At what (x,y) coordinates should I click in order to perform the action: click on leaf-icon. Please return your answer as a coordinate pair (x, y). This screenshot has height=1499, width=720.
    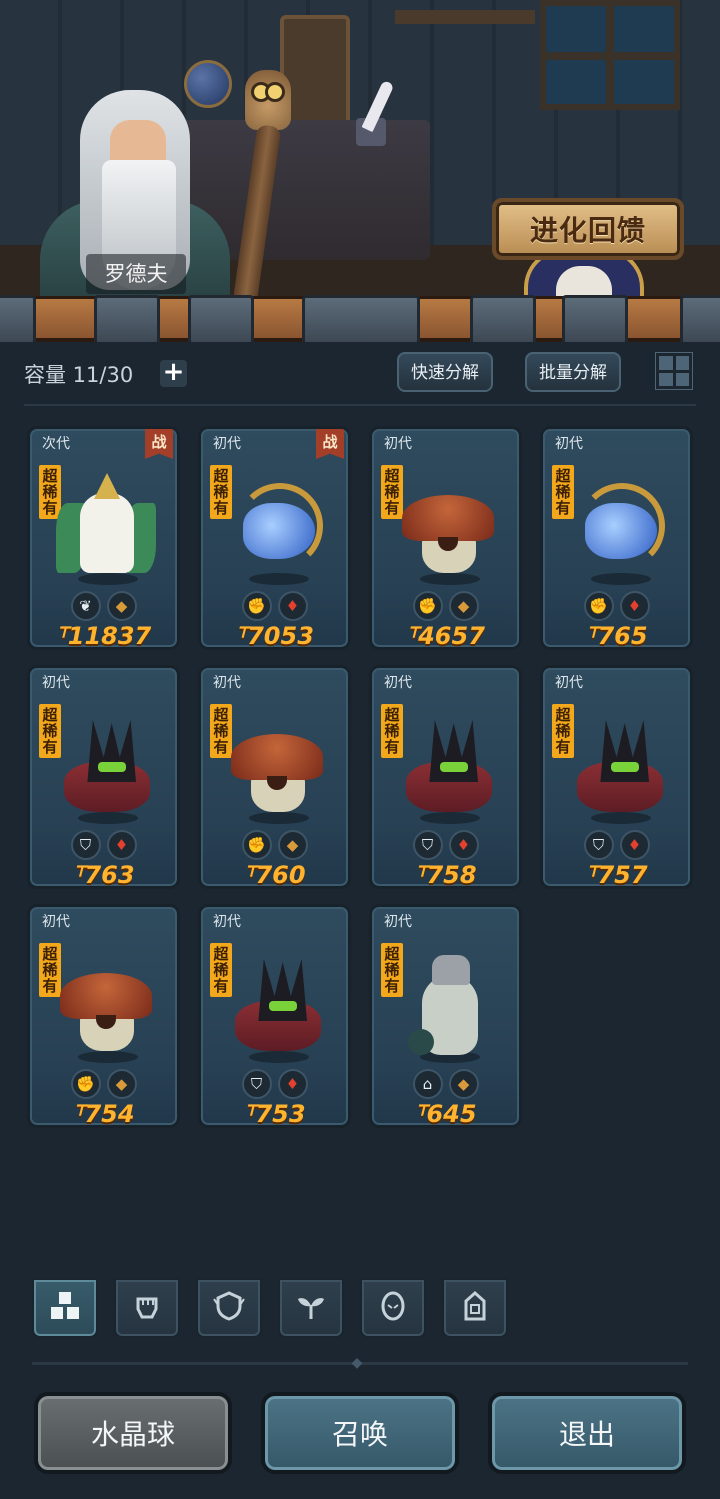
    Looking at the image, I should click on (311, 1308).